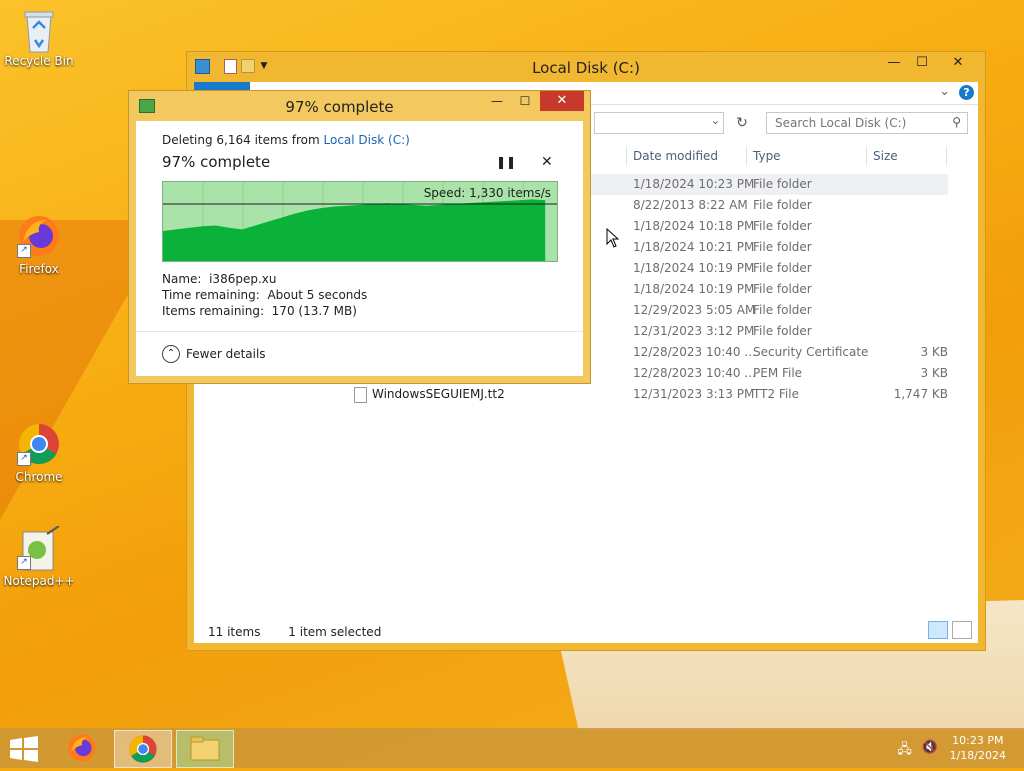 Image resolution: width=1024 pixels, height=771 pixels. Describe the element at coordinates (958, 63) in the screenshot. I see `close-button: ✕` at that location.